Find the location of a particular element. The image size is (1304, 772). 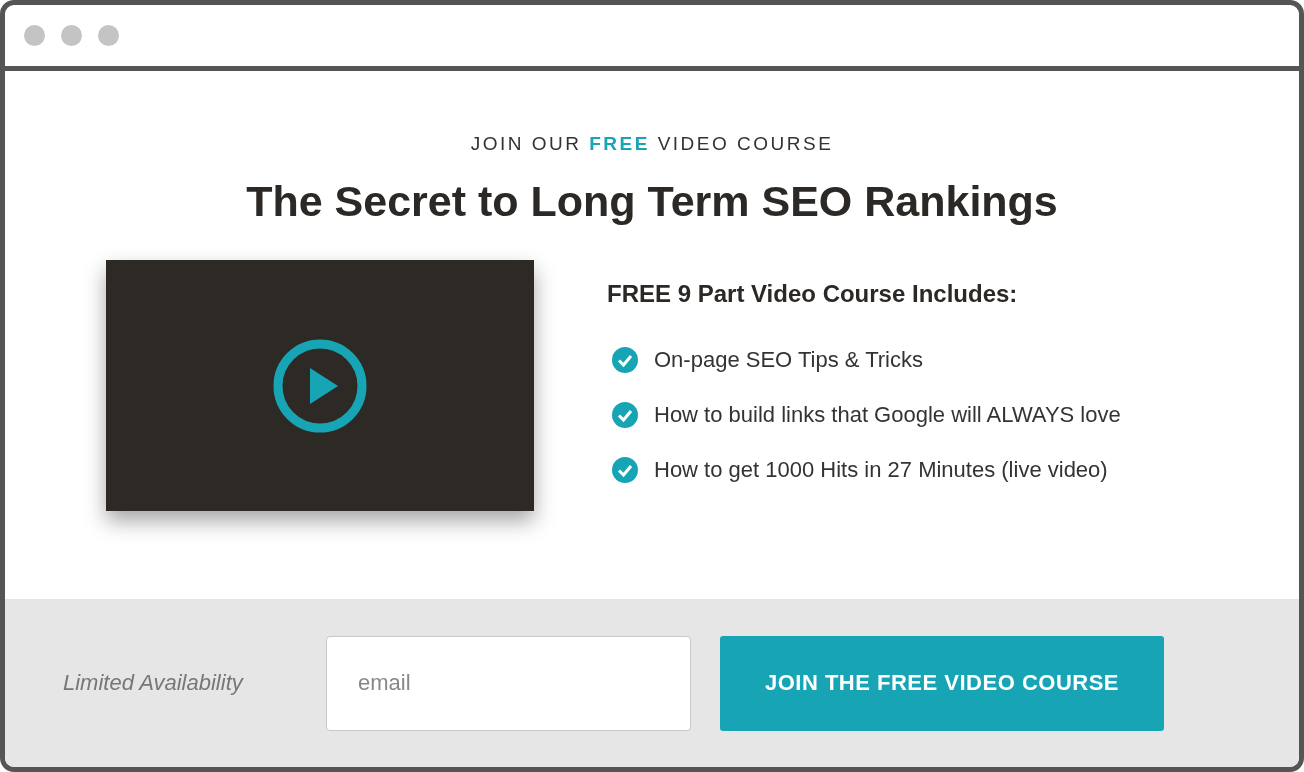

email-field: email is located at coordinates (508, 683).